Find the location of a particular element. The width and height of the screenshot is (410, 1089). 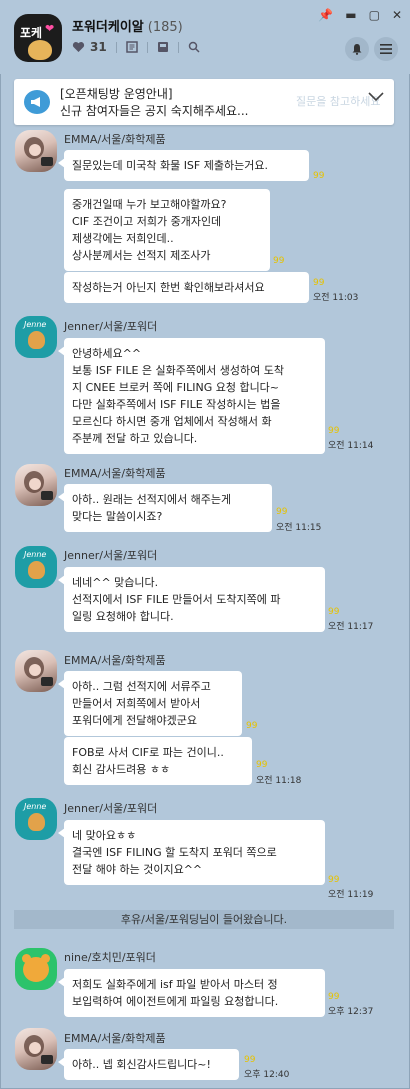

drawer-icon is located at coordinates (162, 47).